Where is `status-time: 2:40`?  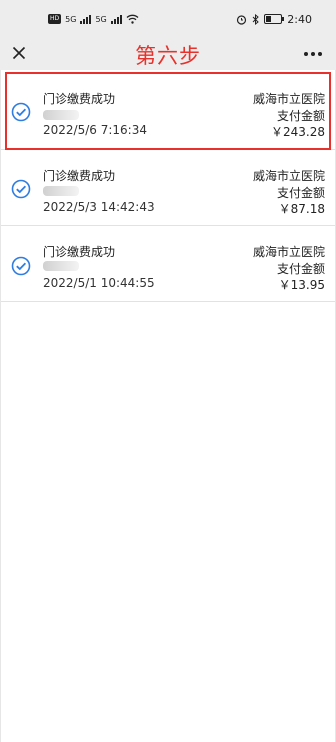 status-time: 2:40 is located at coordinates (299, 19).